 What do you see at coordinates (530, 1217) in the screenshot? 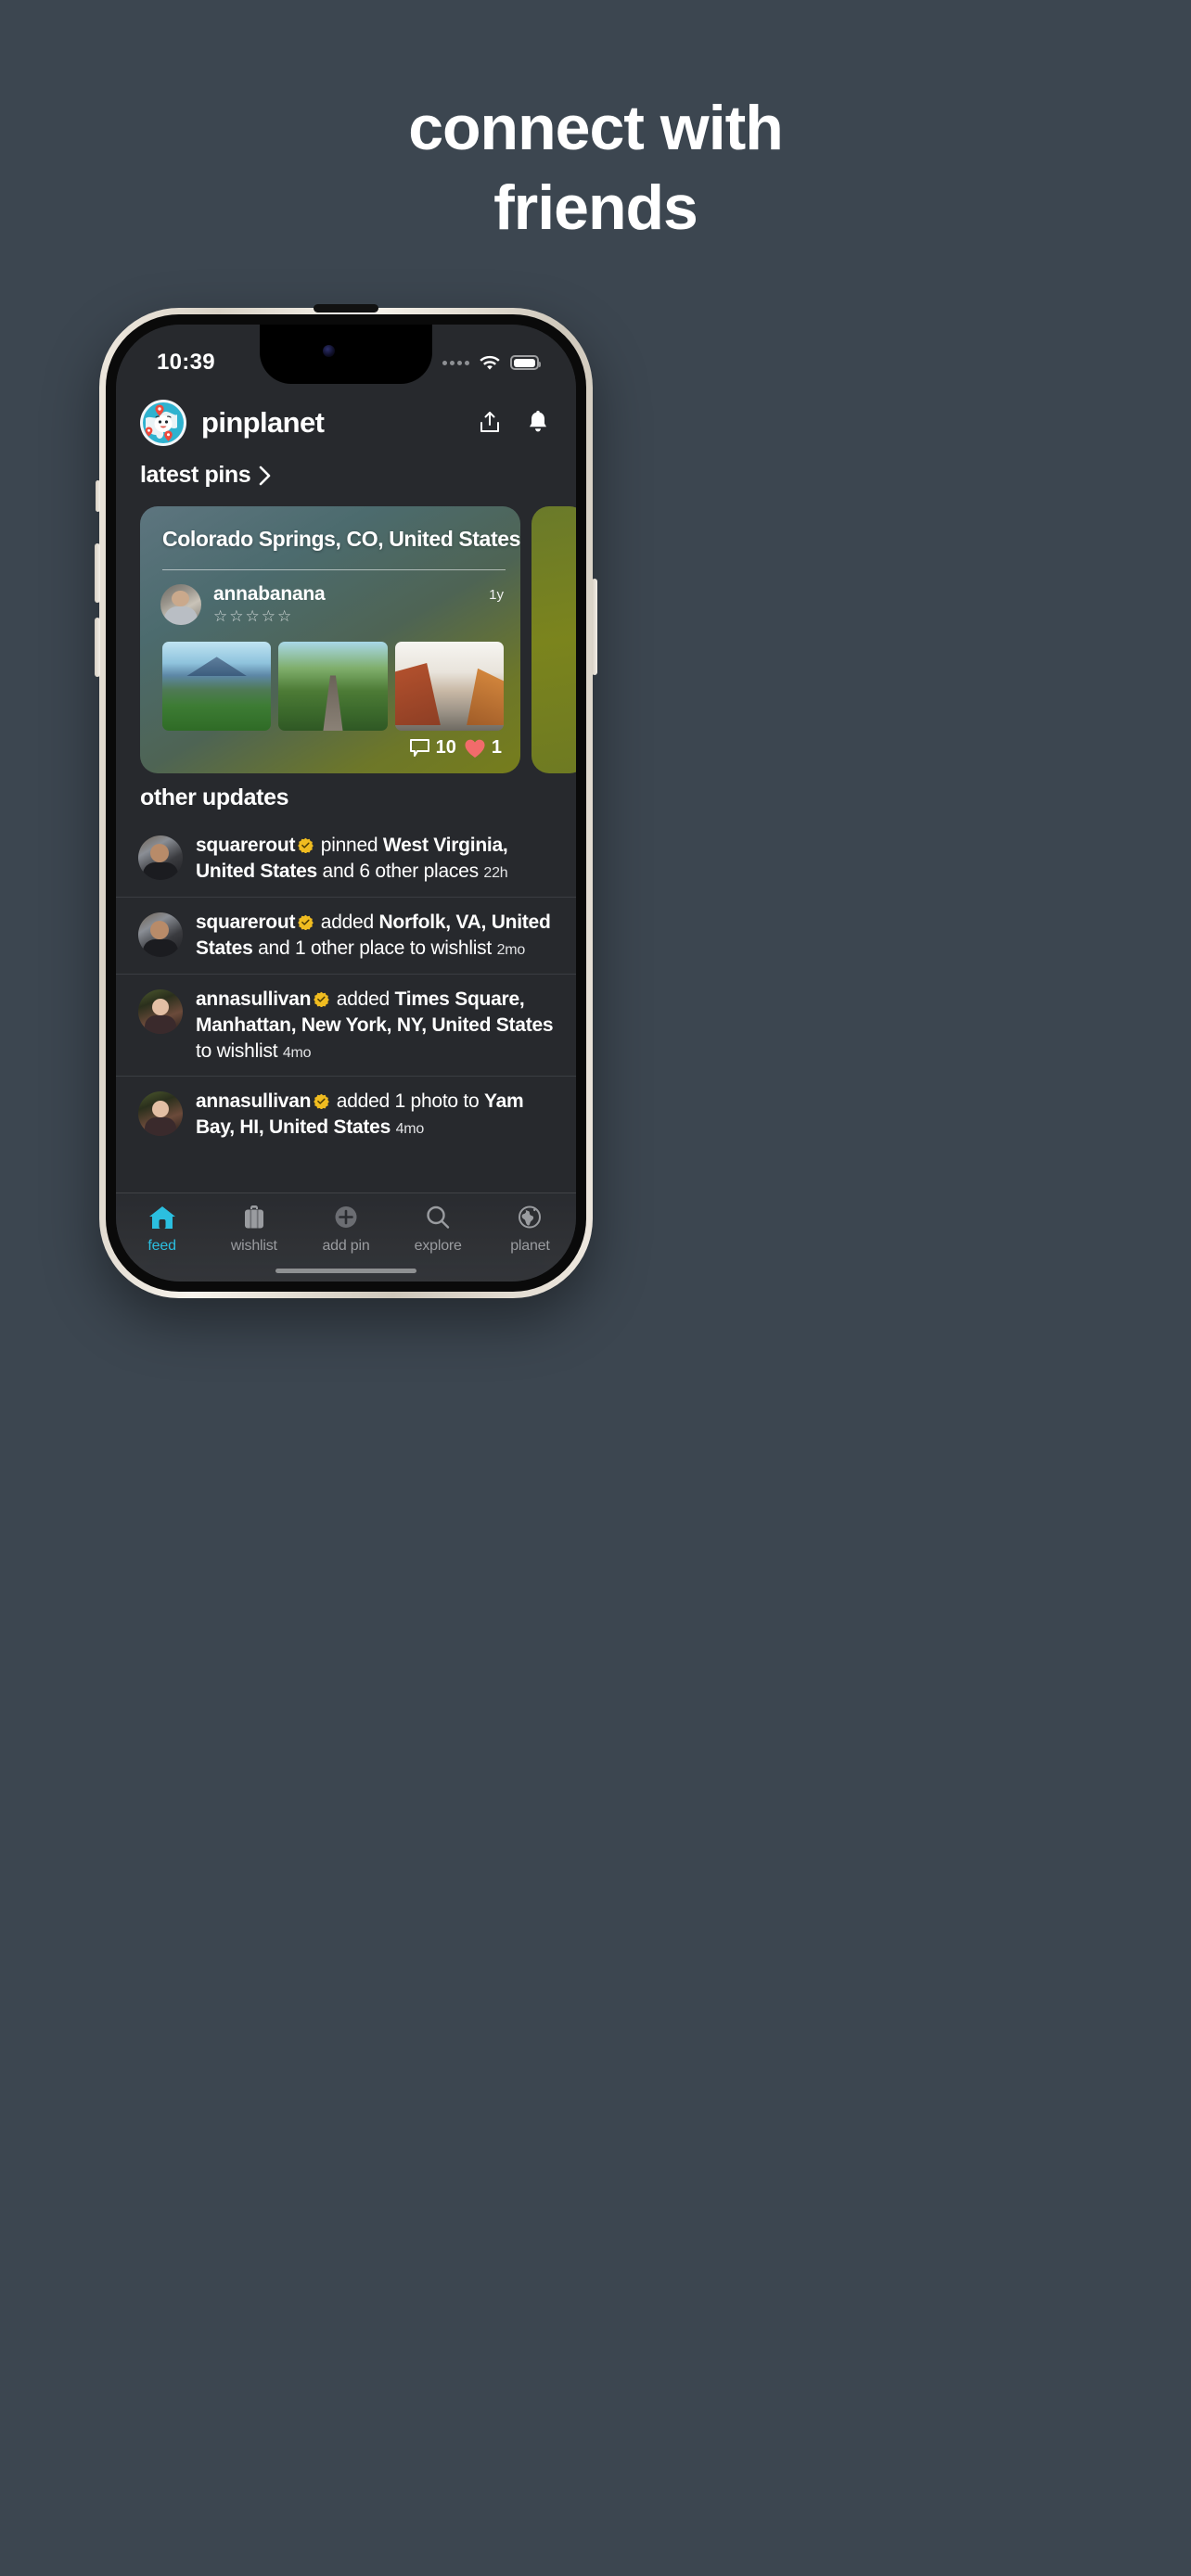
I see `globe-icon` at bounding box center [530, 1217].